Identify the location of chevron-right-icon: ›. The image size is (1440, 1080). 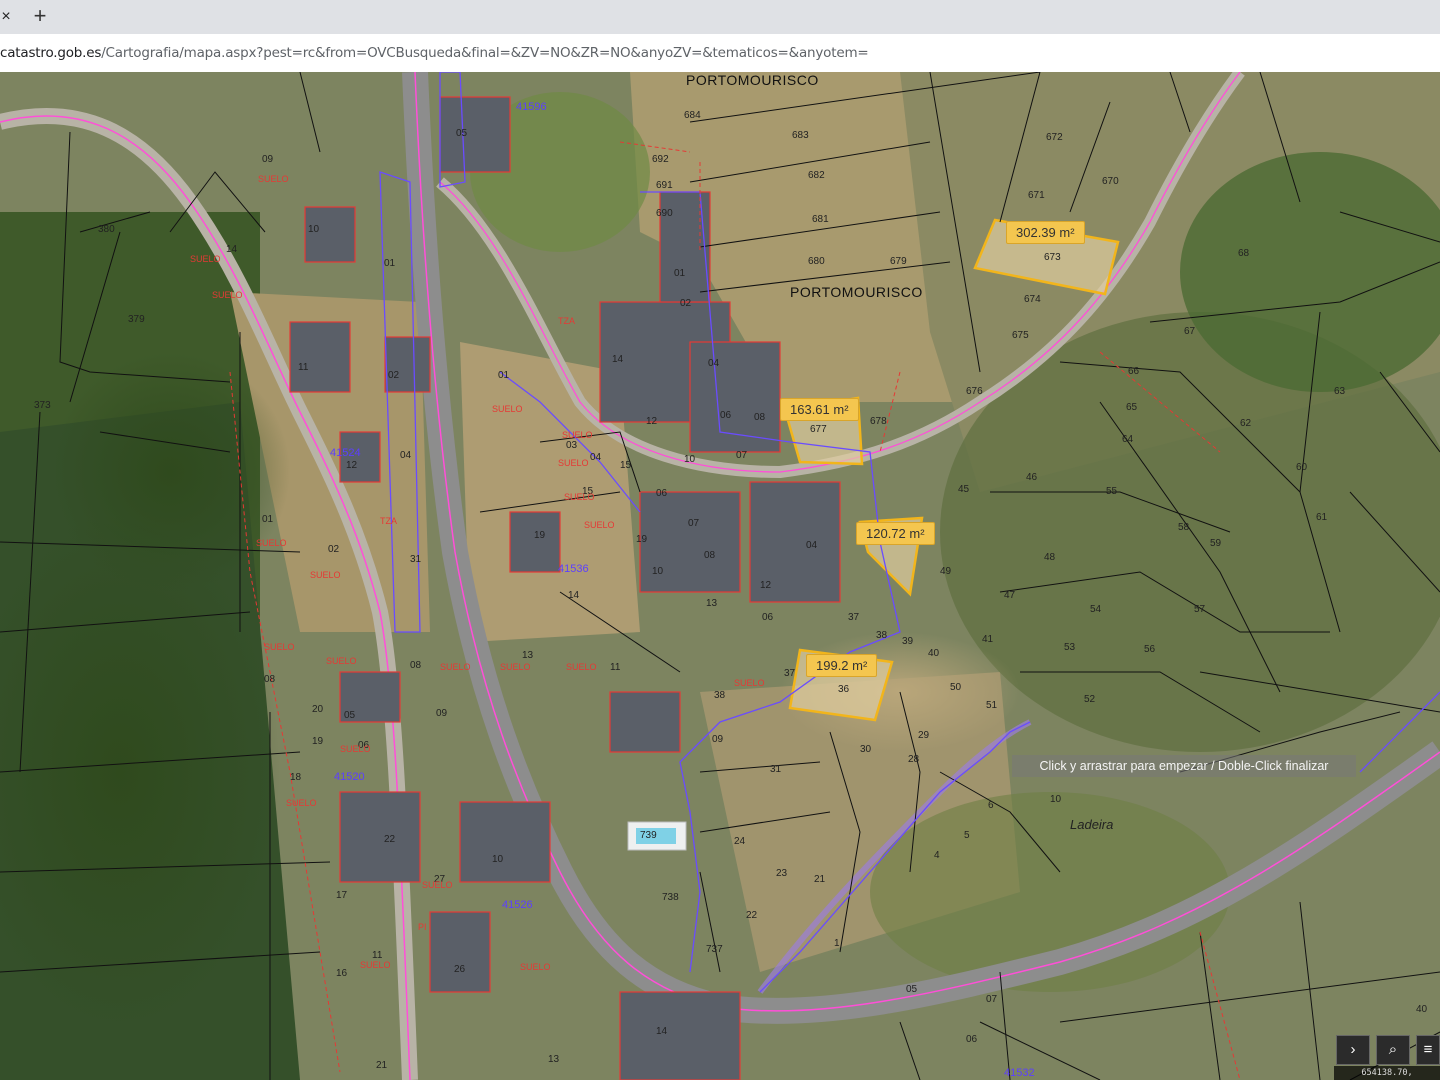
(1353, 1049).